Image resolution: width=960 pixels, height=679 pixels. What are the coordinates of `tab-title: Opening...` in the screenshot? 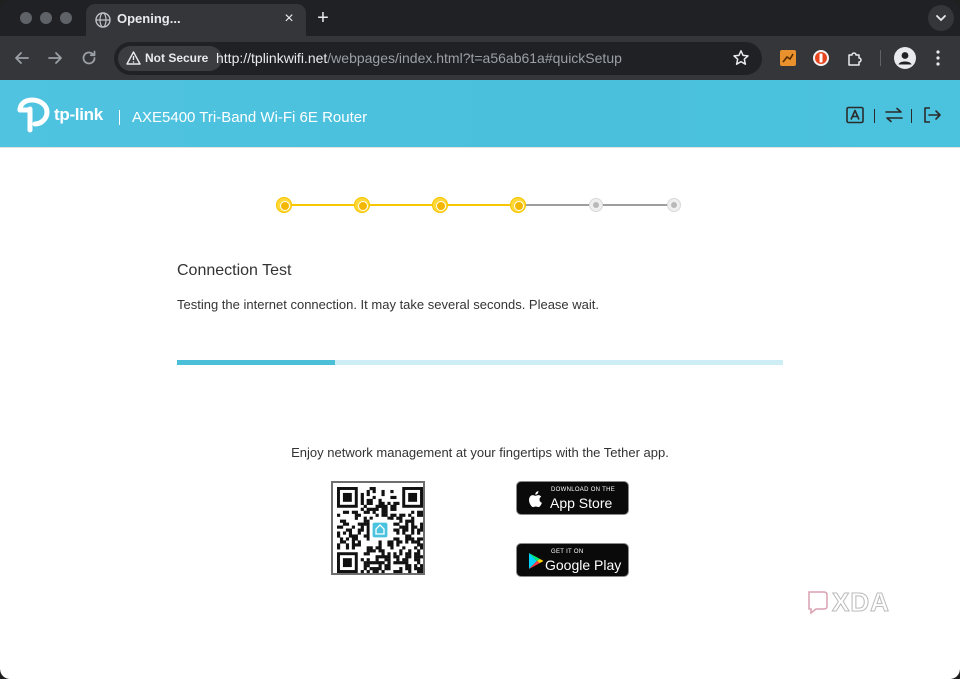 It's located at (149, 18).